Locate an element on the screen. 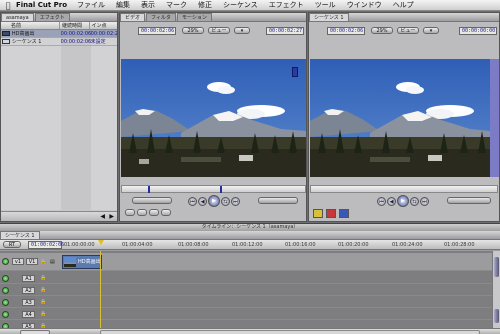  rt-popup: RT is located at coordinates (12, 244).